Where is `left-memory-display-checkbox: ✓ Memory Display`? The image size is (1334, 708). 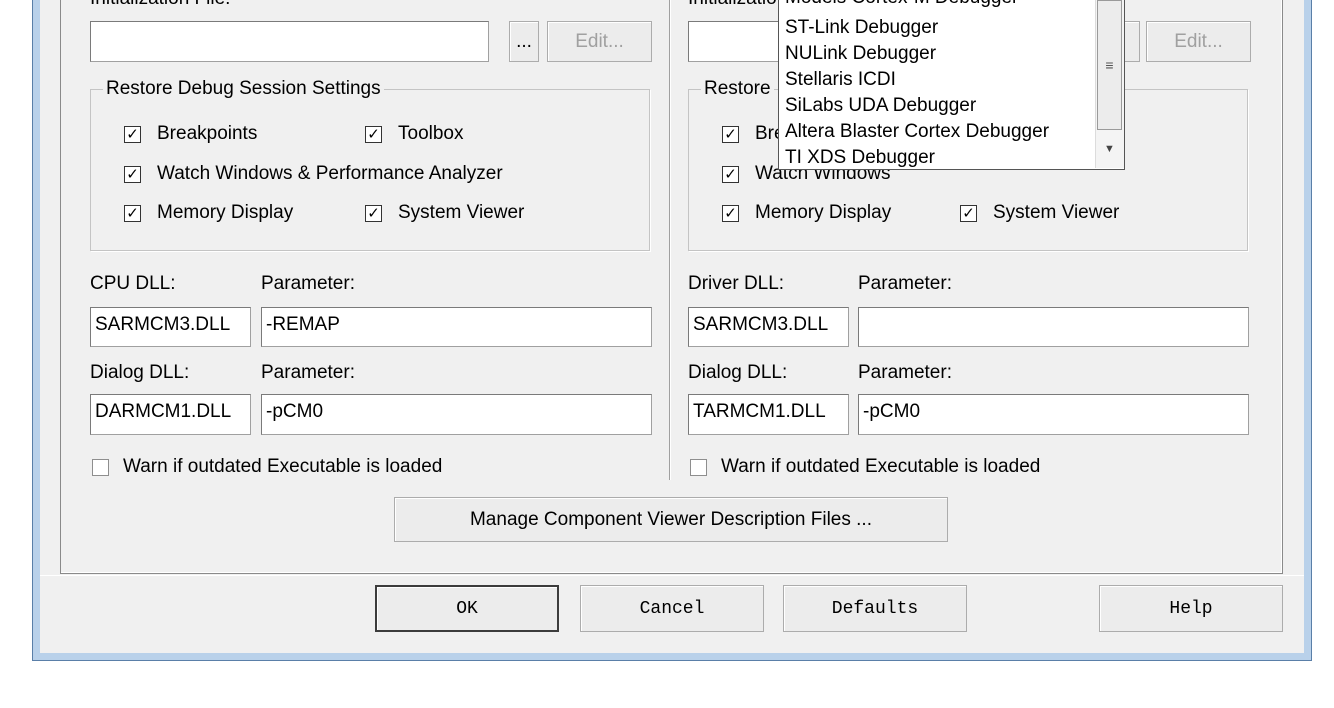
left-memory-display-checkbox: ✓ Memory Display is located at coordinates (208, 213).